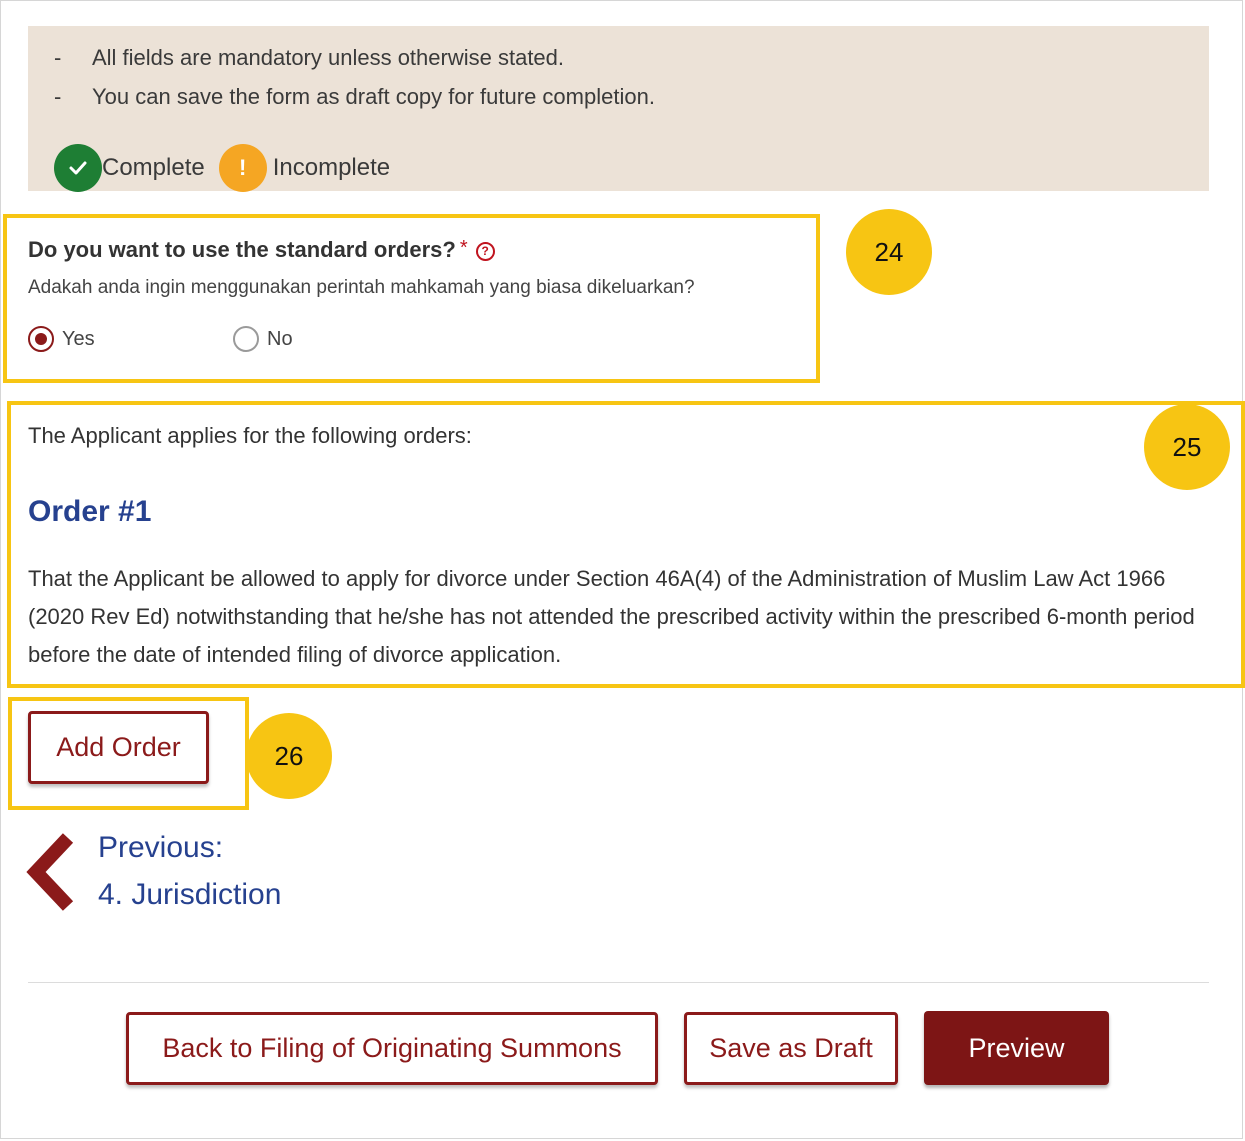  Describe the element at coordinates (331, 167) in the screenshot. I see `legend-incomplete-label: Incomplete` at that location.